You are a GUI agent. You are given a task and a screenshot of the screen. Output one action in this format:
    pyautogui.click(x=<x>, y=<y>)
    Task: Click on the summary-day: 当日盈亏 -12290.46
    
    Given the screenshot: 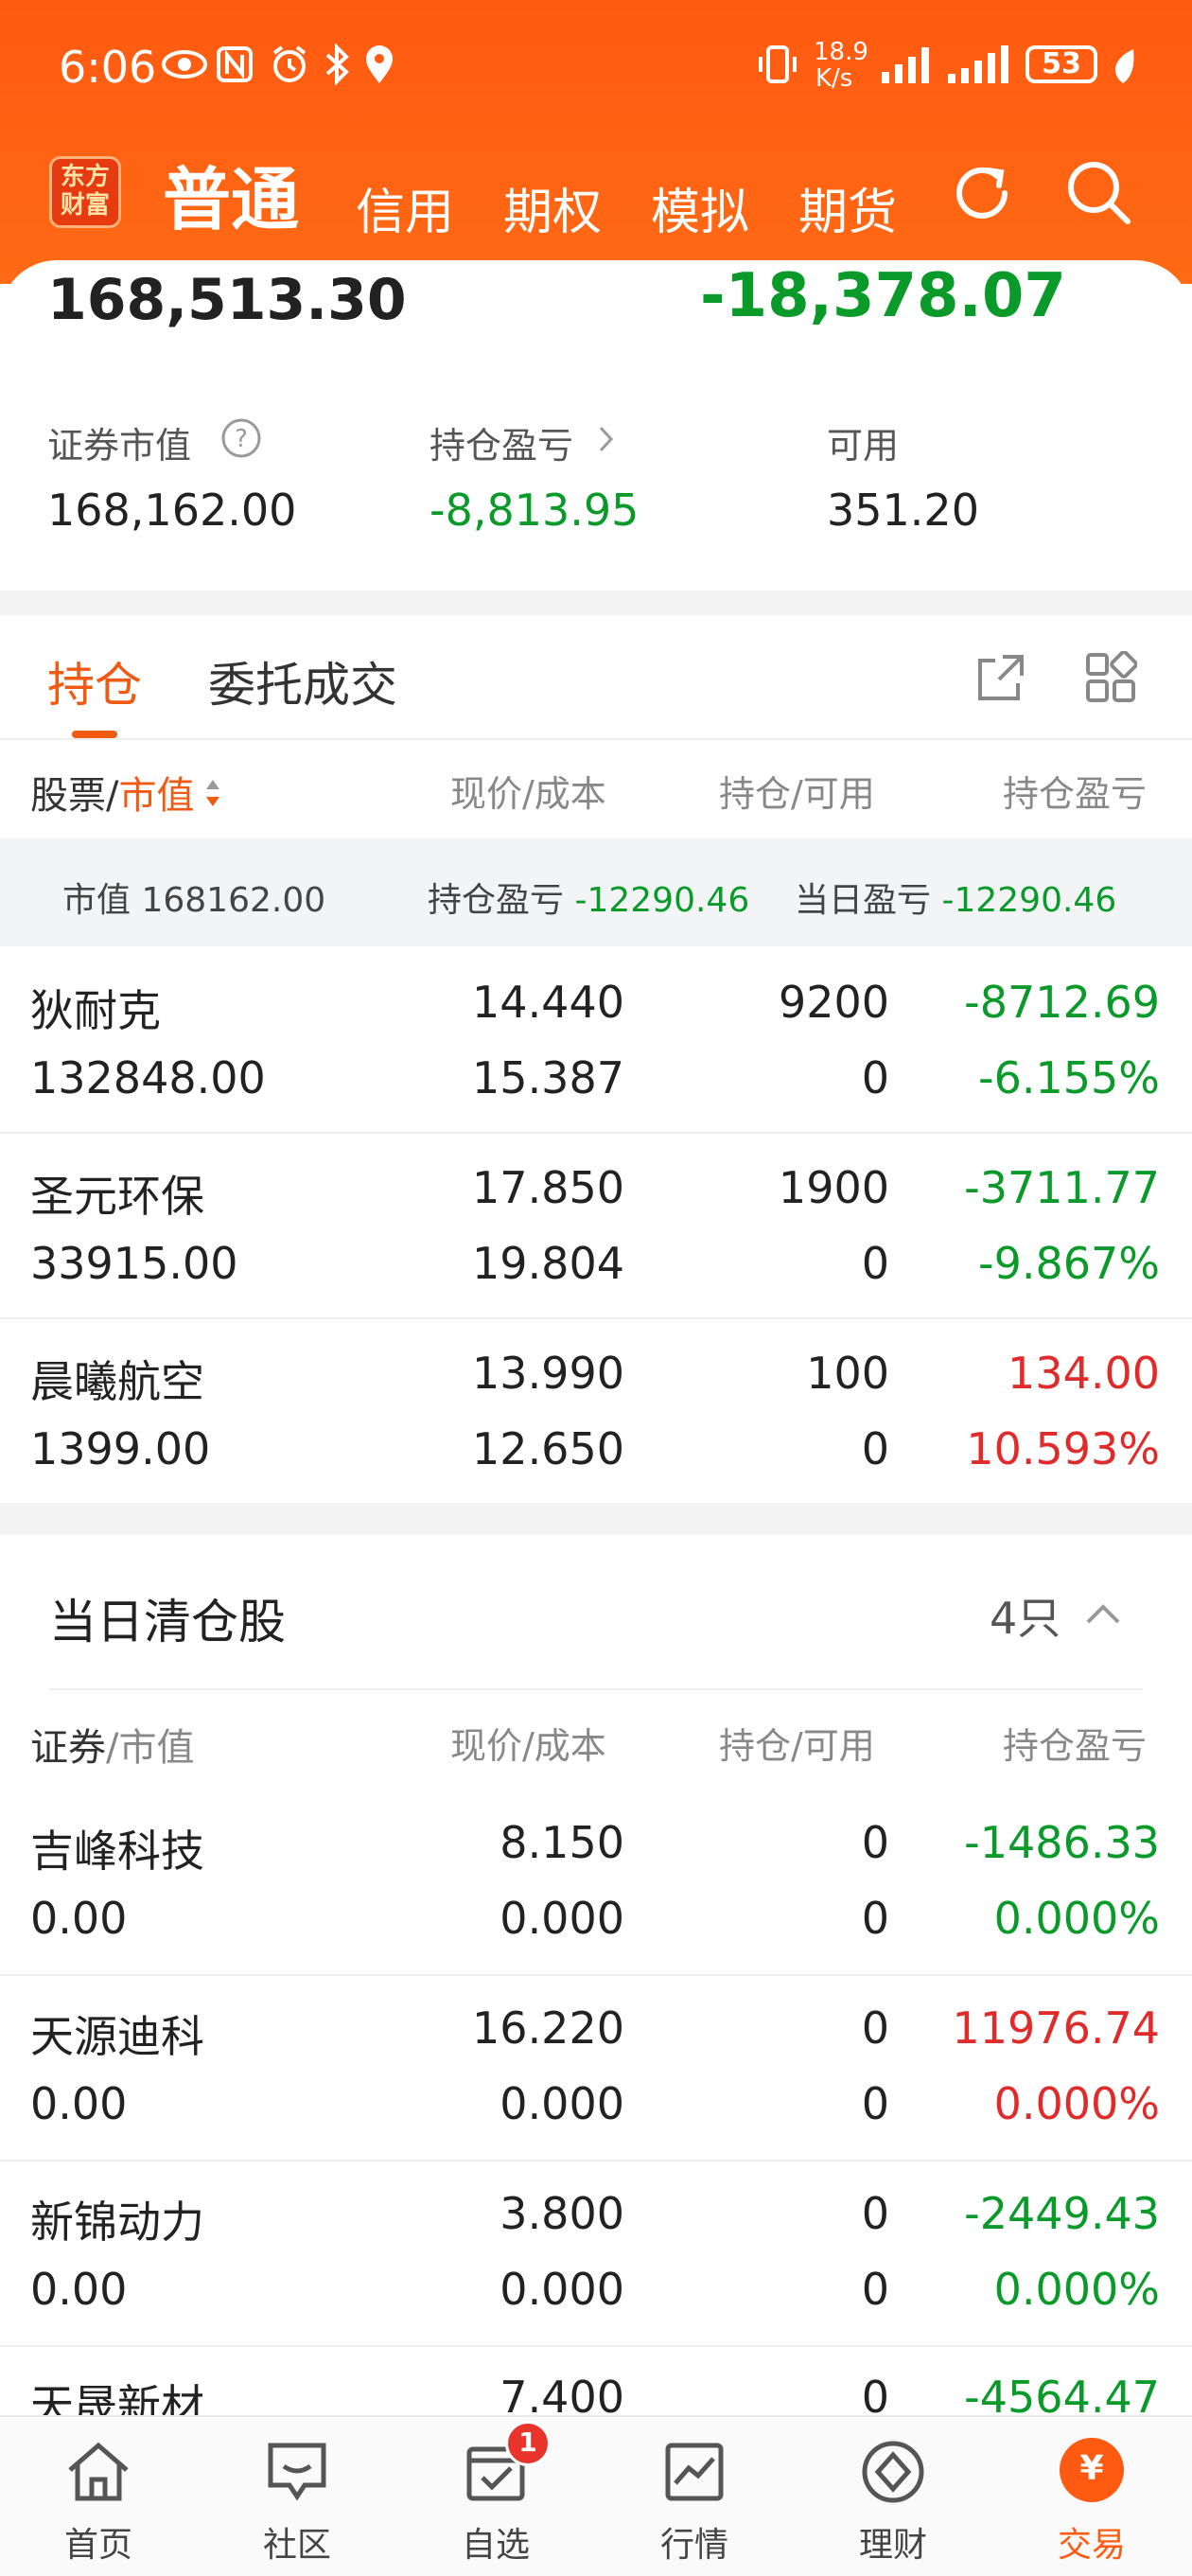 What is the action you would take?
    pyautogui.click(x=955, y=897)
    